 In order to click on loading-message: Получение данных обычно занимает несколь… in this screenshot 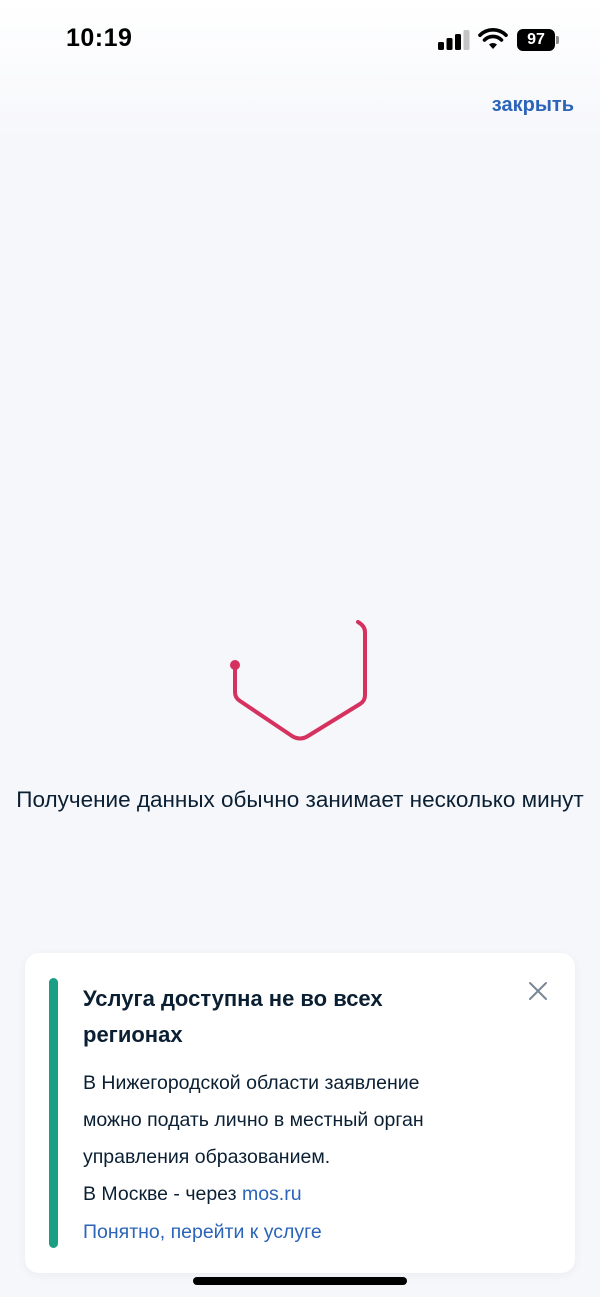, I will do `click(300, 799)`.